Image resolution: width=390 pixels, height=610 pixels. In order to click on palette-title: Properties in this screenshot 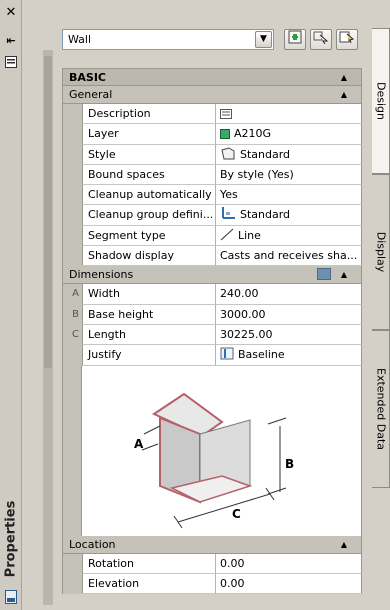, I will do `click(11, 539)`.